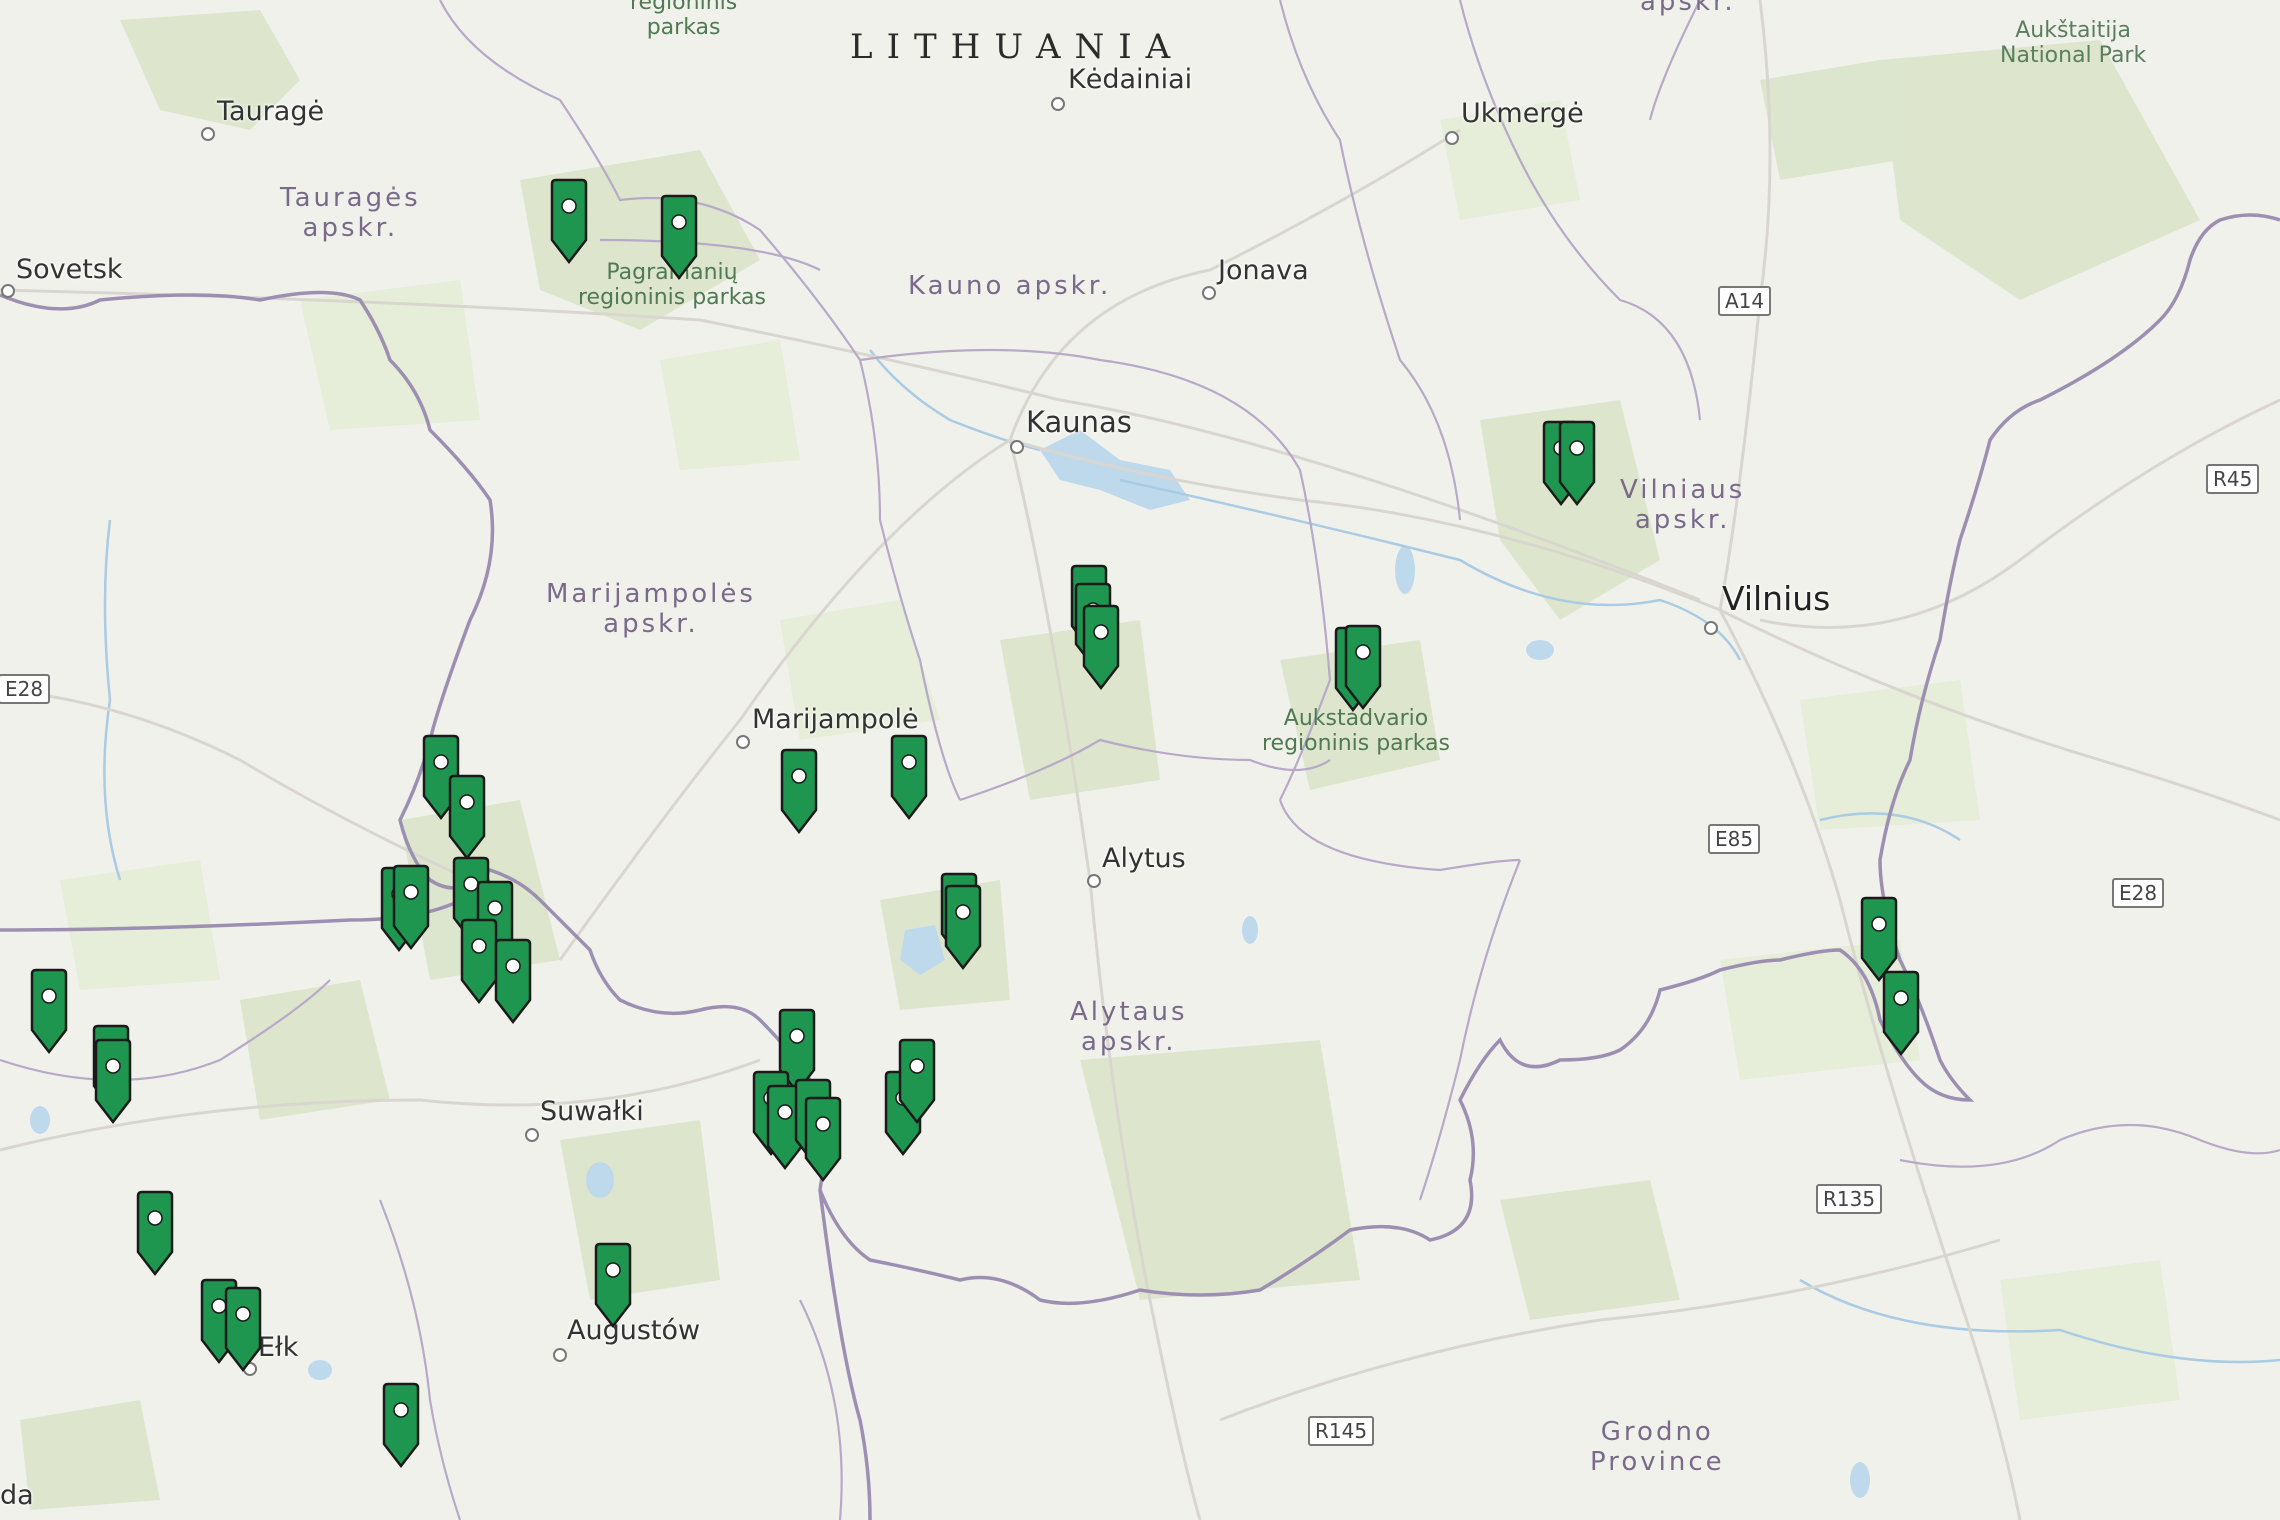 The image size is (2280, 1520). What do you see at coordinates (208, 134) in the screenshot?
I see `city-dot-taurage` at bounding box center [208, 134].